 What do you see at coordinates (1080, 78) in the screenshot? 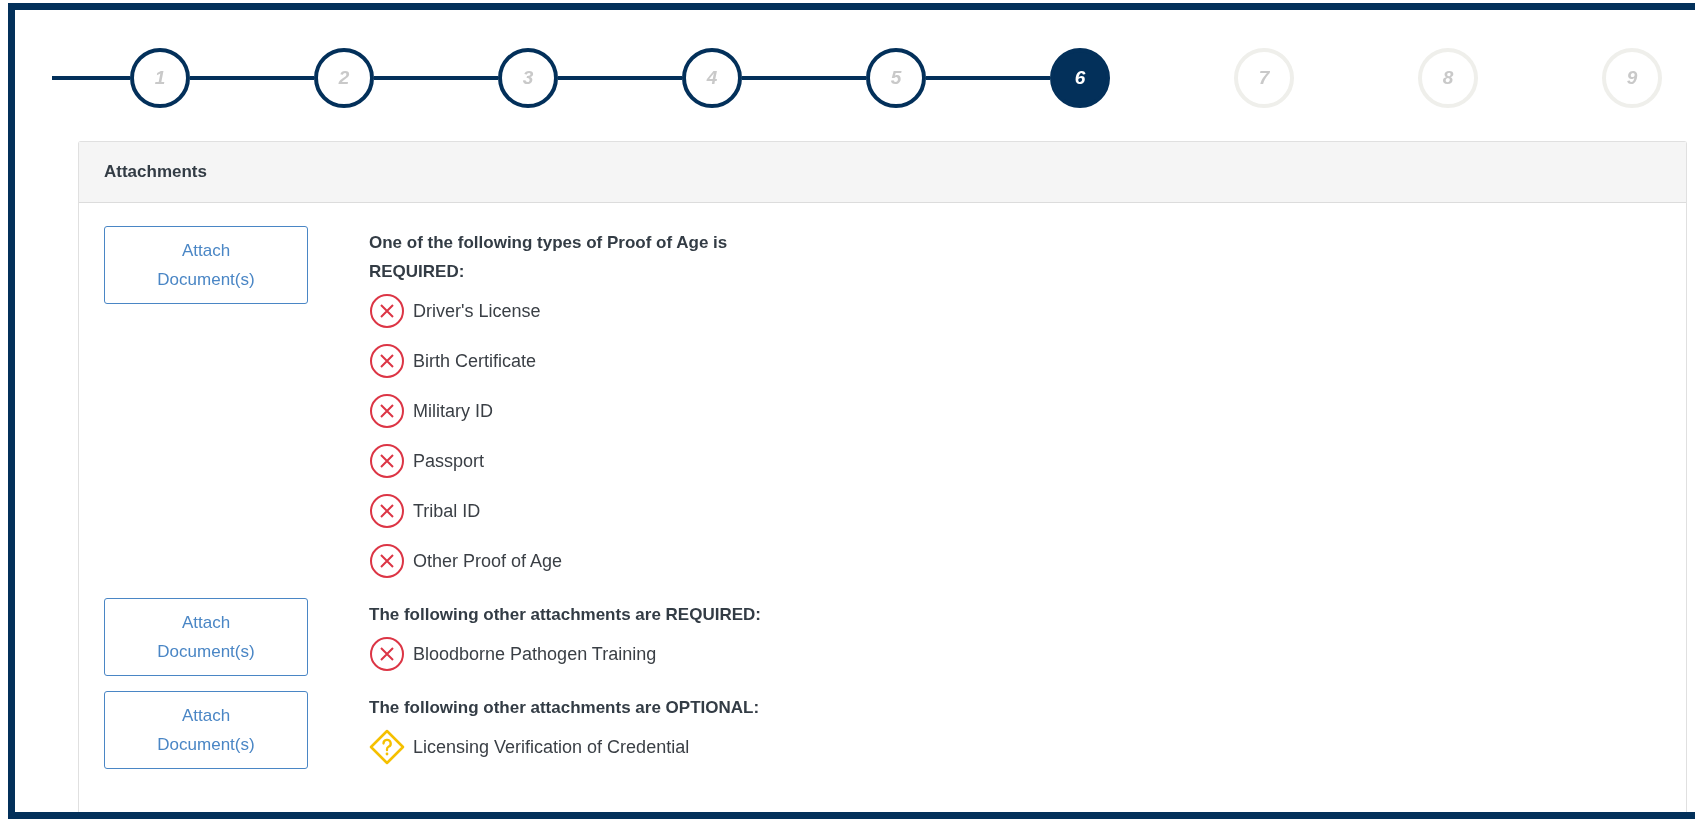
I see `step-circle: 6` at bounding box center [1080, 78].